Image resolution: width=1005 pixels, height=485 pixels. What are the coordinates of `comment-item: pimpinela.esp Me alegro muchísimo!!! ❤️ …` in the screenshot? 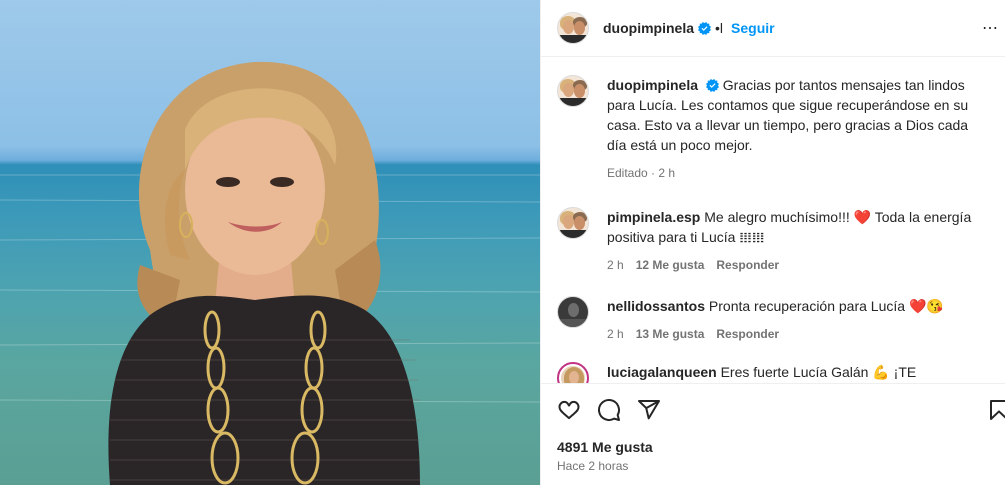 It's located at (773, 229).